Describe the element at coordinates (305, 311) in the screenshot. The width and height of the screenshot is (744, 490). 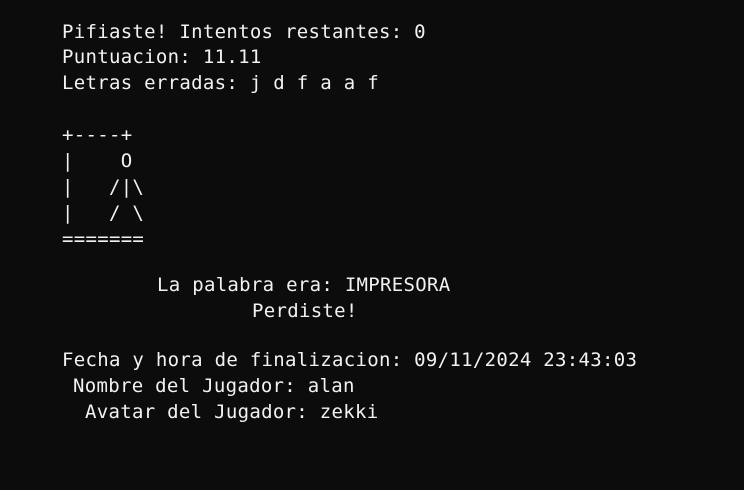
I see `outcome-text: Perdiste!` at that location.